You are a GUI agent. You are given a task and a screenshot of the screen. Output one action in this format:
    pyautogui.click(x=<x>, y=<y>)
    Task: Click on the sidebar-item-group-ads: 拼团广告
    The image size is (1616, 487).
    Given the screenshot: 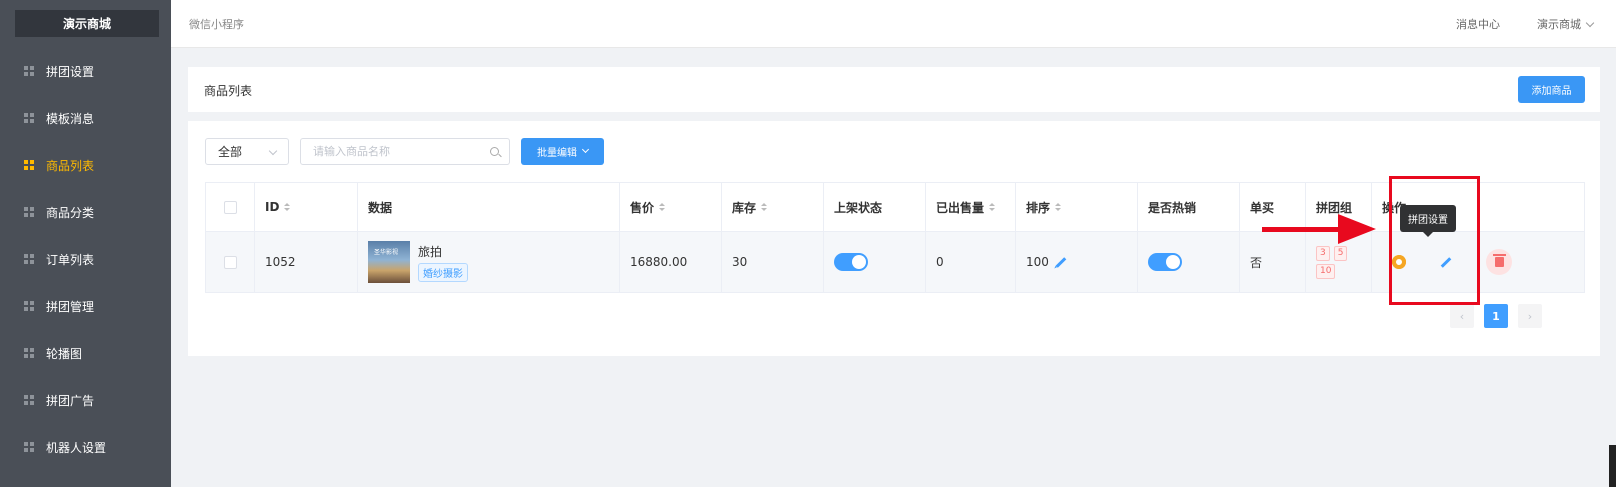 What is the action you would take?
    pyautogui.click(x=85, y=400)
    